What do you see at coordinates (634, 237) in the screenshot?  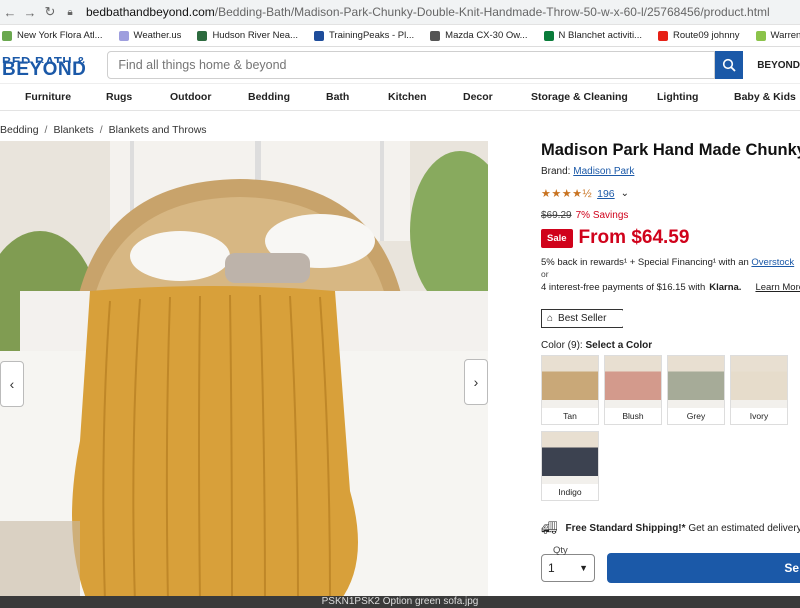 I see `current-price: From $64.59` at bounding box center [634, 237].